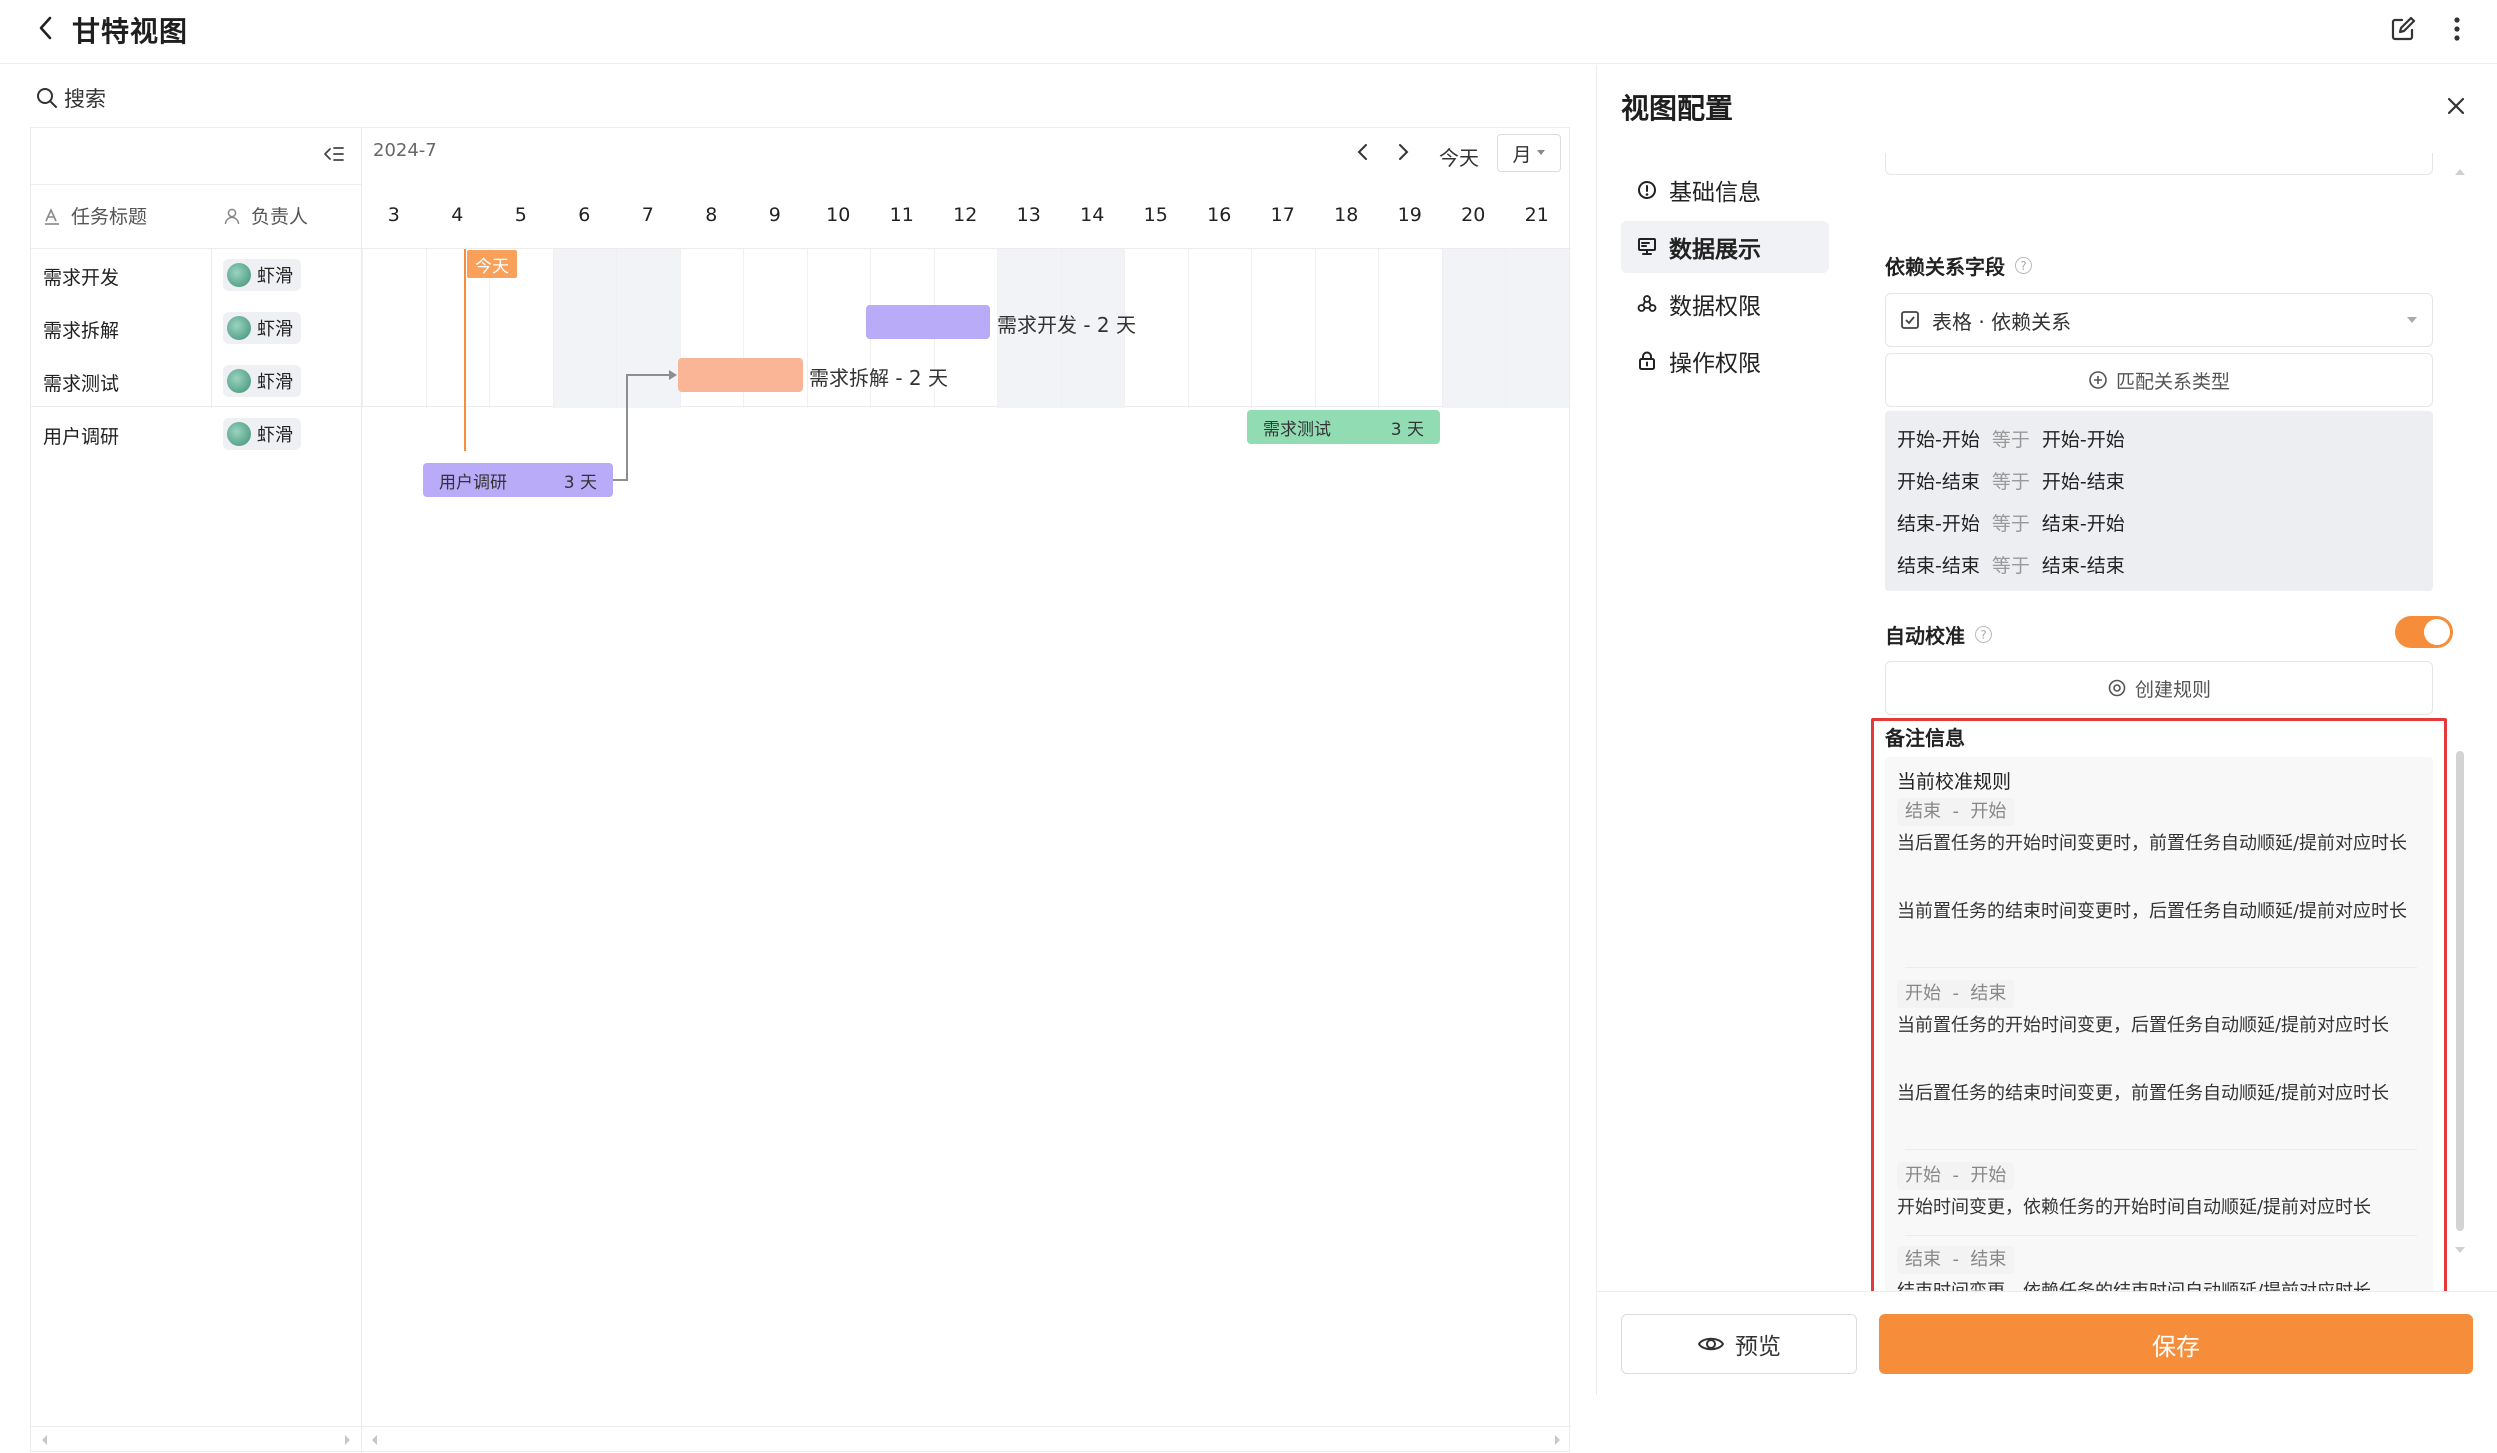 This screenshot has height=1453, width=2497. I want to click on dependency-field-value: 表格 · 依赖关系, so click(2002, 321).